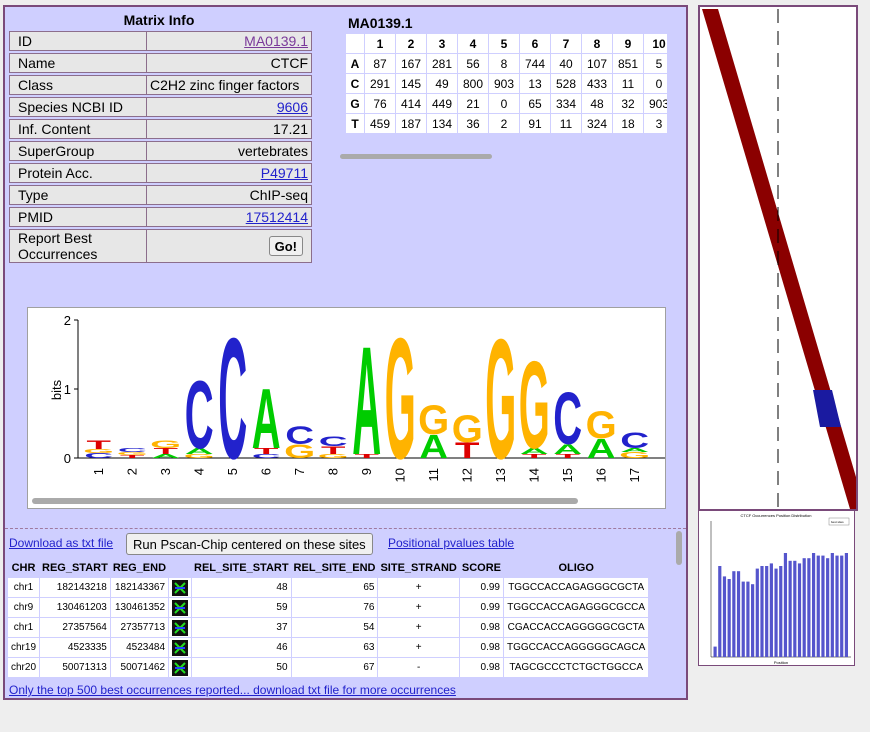  I want to click on heatmap-highlight, so click(827, 408).